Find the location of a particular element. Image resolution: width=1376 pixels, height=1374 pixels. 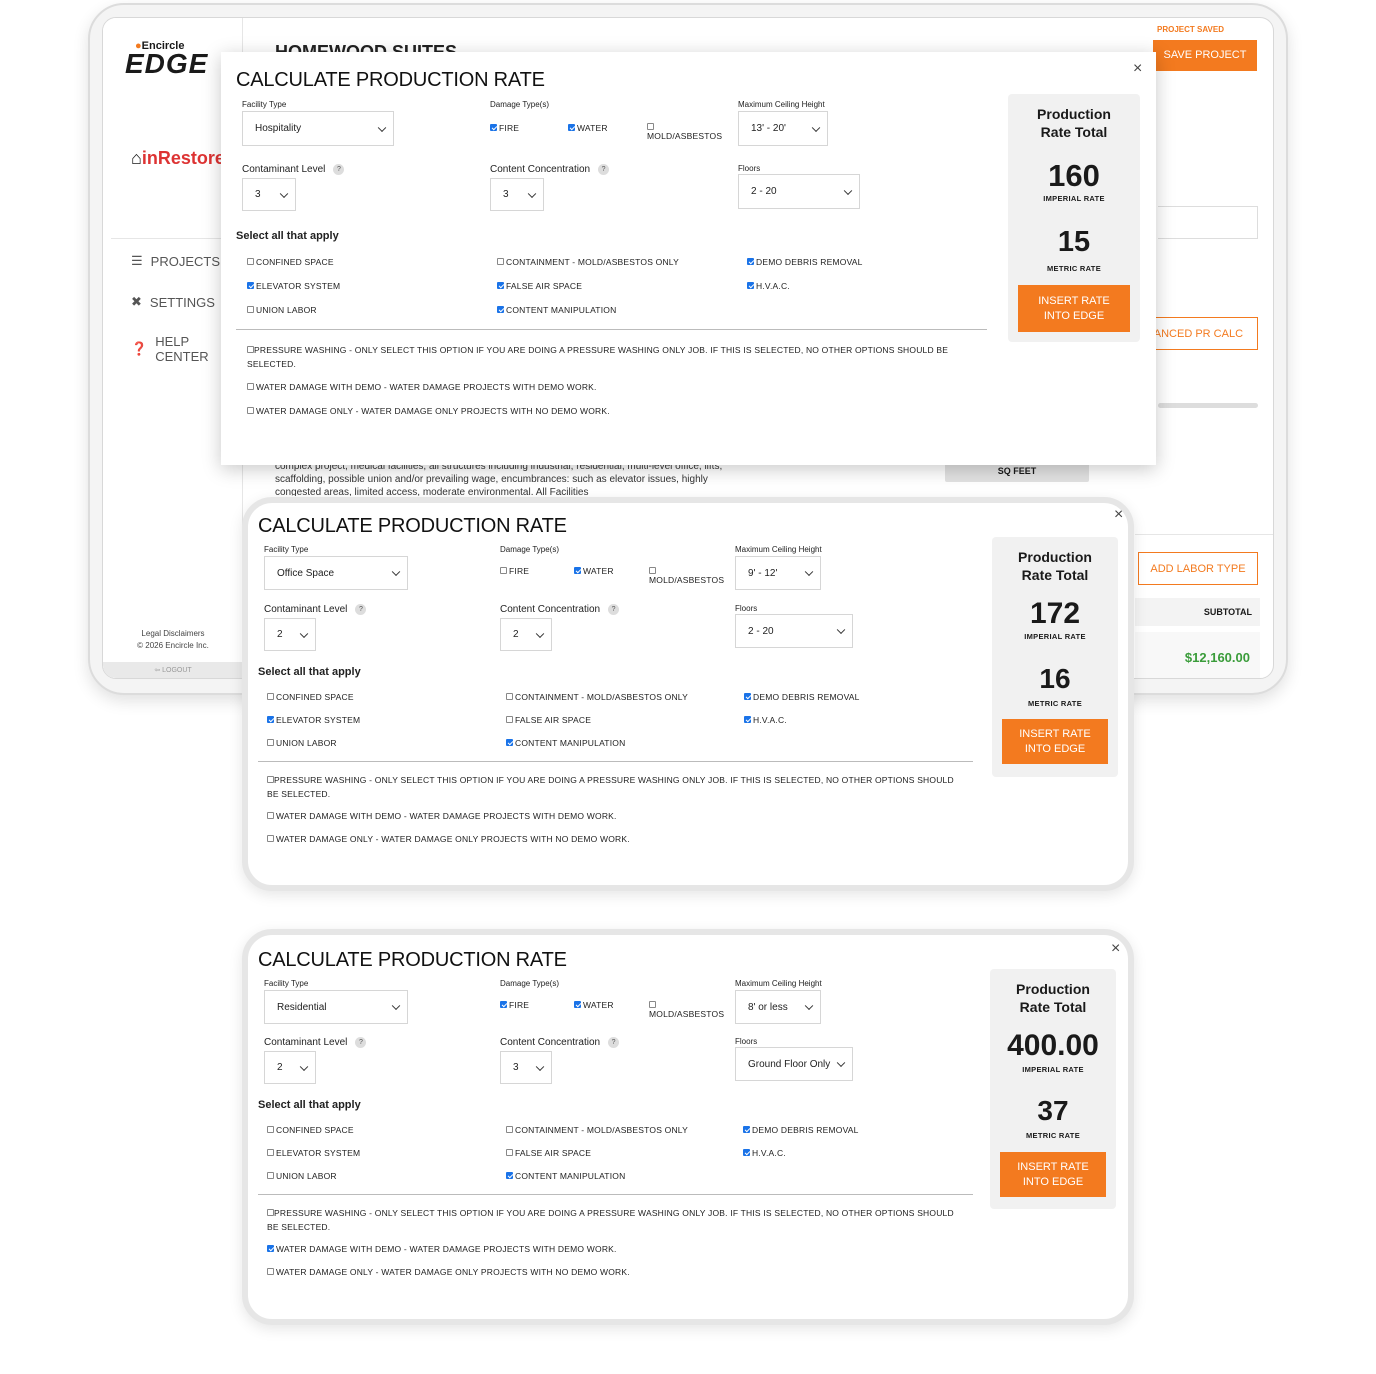

union-labor-label: UNION LABOR is located at coordinates (306, 743).